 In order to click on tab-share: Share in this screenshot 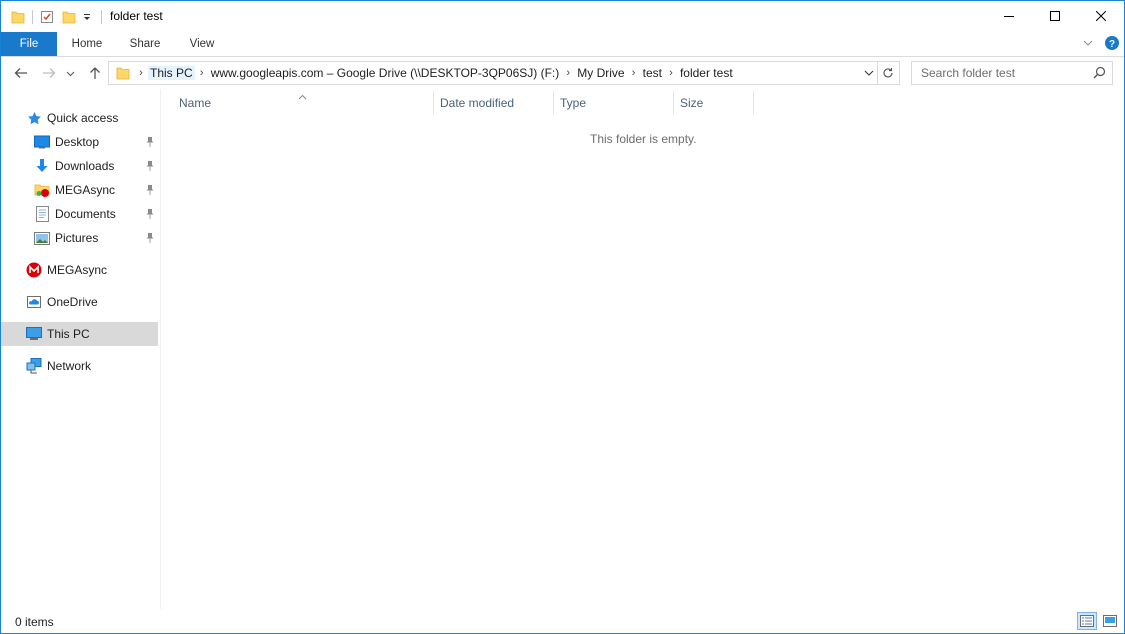, I will do `click(145, 44)`.